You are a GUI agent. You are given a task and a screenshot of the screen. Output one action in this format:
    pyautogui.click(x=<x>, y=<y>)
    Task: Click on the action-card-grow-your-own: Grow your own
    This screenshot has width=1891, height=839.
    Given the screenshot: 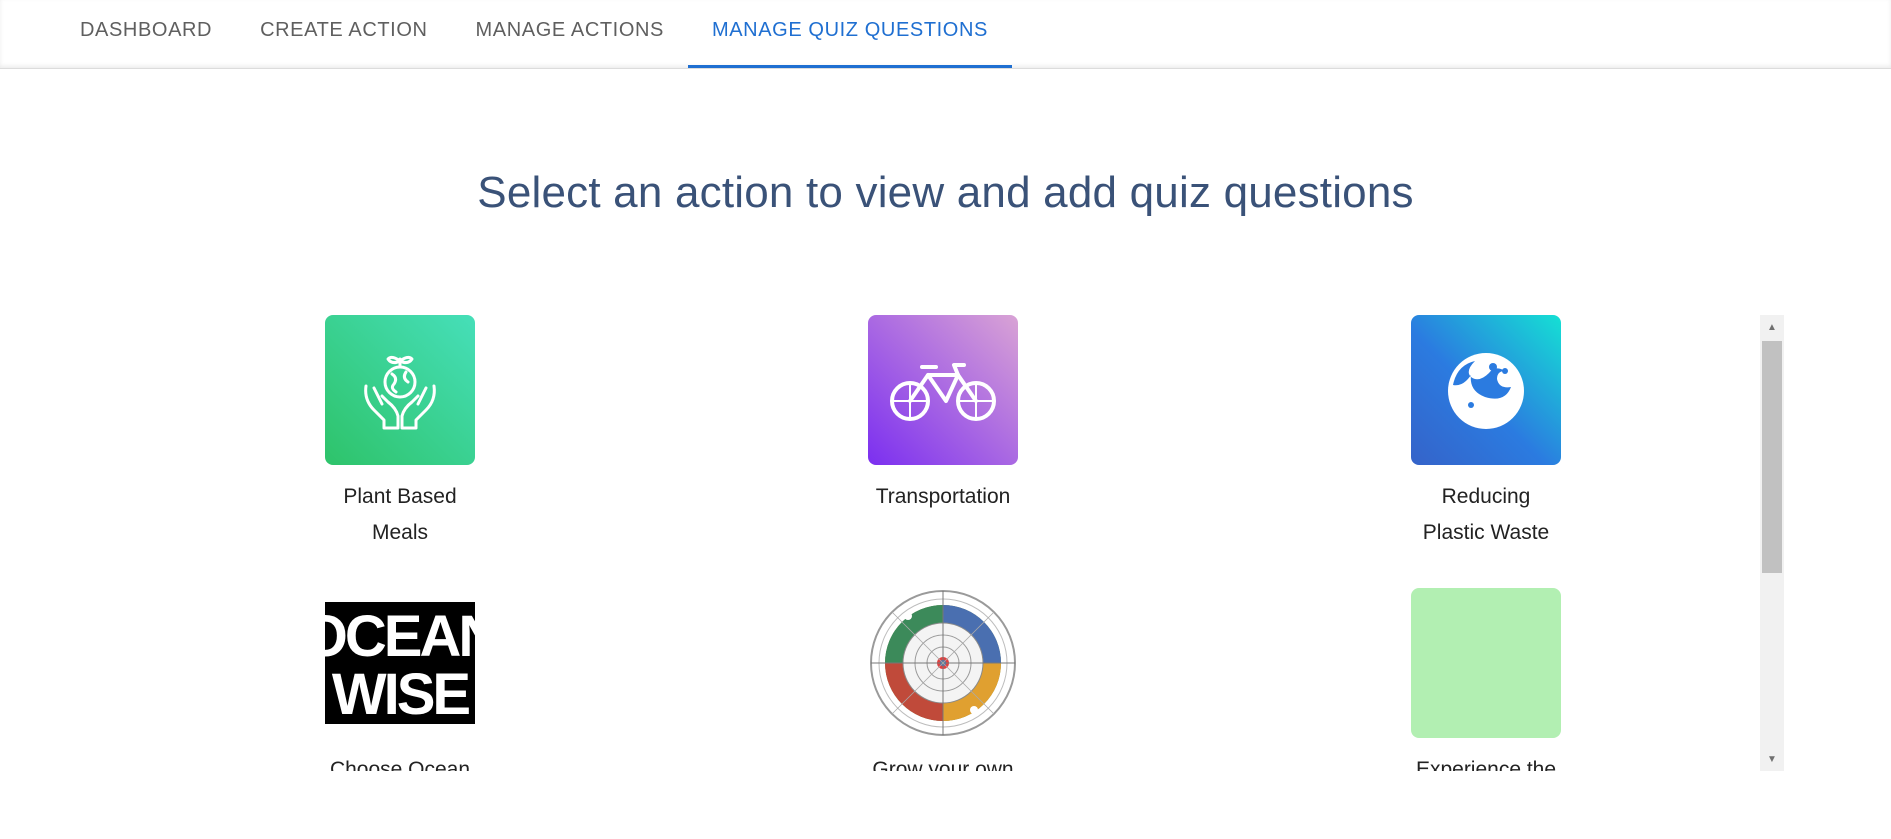 What is the action you would take?
    pyautogui.click(x=943, y=679)
    